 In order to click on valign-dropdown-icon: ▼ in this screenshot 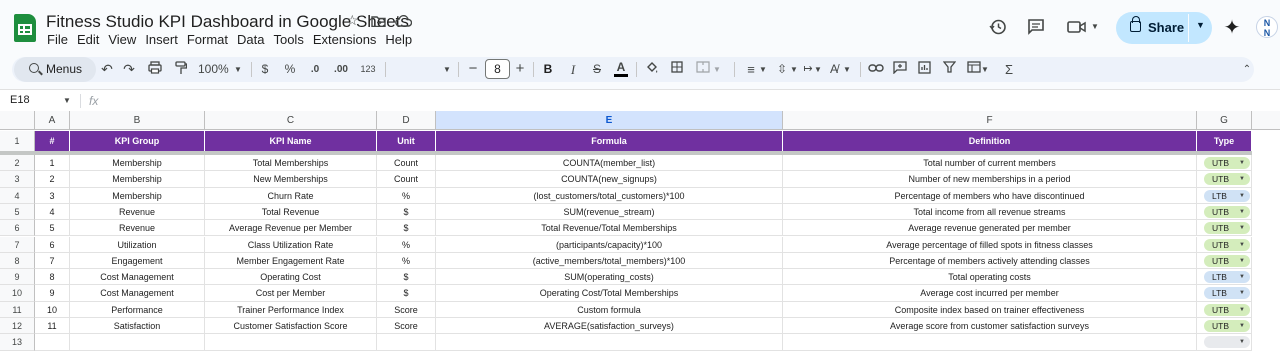, I will do `click(794, 69)`.